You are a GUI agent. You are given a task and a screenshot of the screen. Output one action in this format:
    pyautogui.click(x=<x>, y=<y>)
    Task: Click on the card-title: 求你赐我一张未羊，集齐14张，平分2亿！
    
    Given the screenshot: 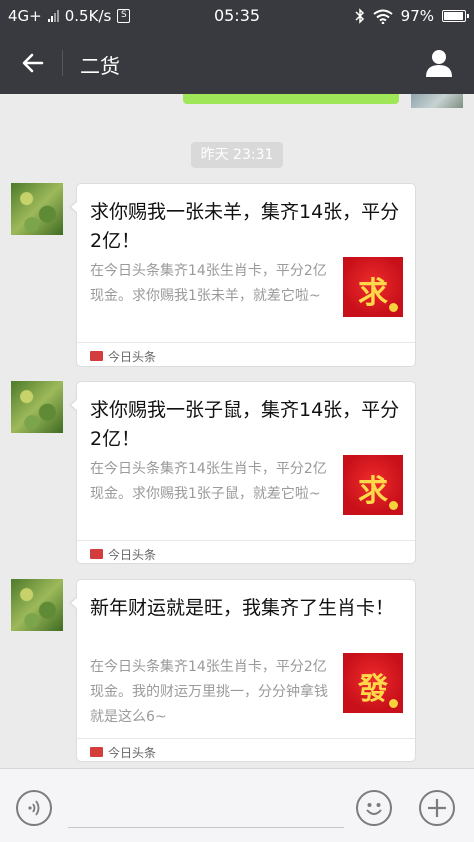 What is the action you would take?
    pyautogui.click(x=245, y=226)
    